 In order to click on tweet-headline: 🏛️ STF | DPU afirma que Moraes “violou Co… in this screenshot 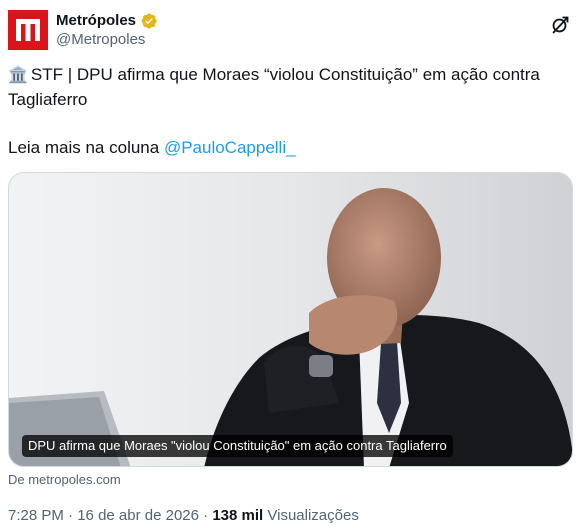, I will do `click(290, 87)`.